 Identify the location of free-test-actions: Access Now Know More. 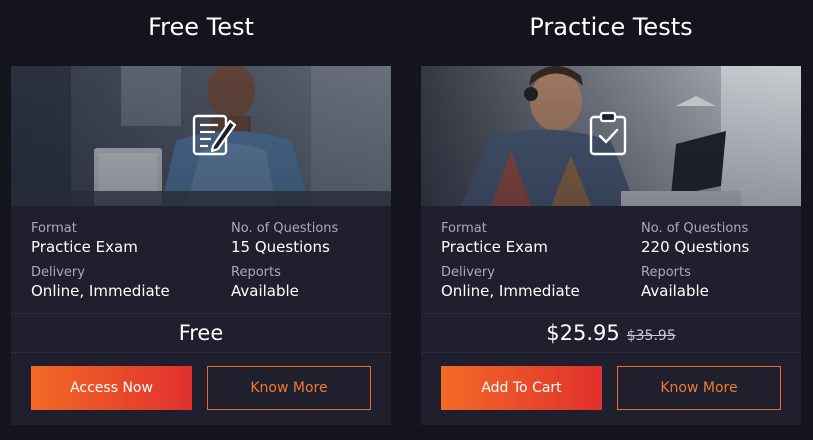
(201, 389).